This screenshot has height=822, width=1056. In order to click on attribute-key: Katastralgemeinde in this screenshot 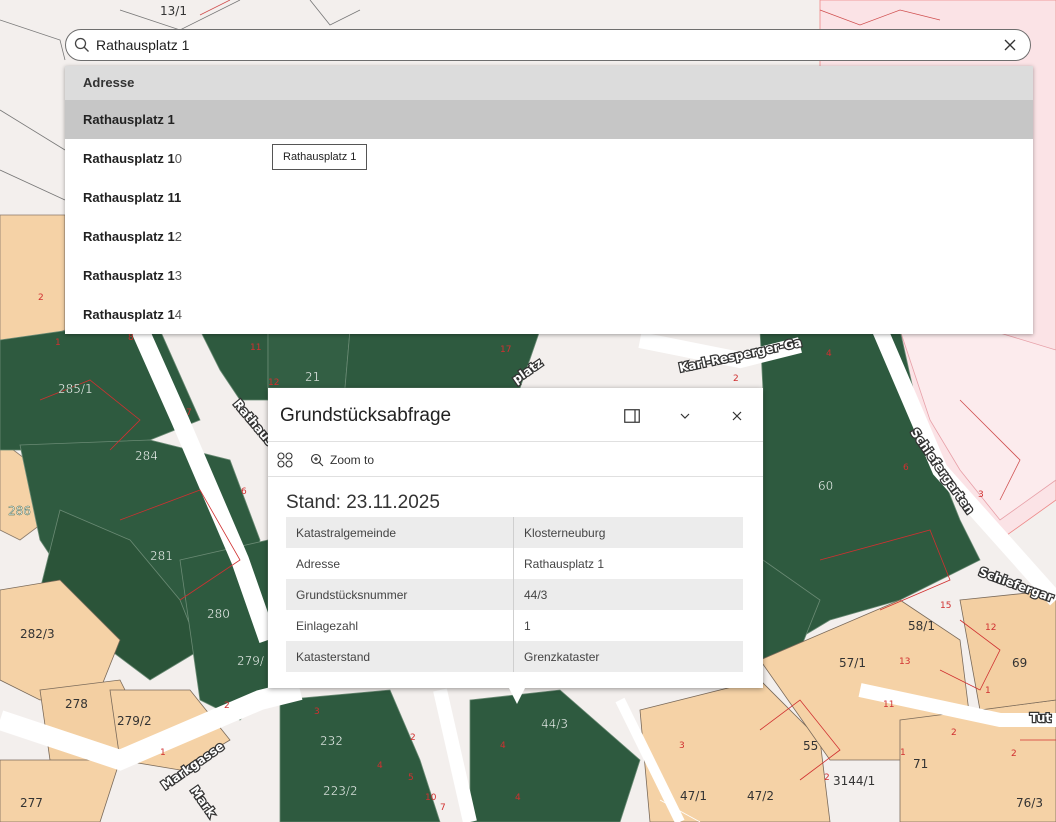, I will do `click(400, 532)`.